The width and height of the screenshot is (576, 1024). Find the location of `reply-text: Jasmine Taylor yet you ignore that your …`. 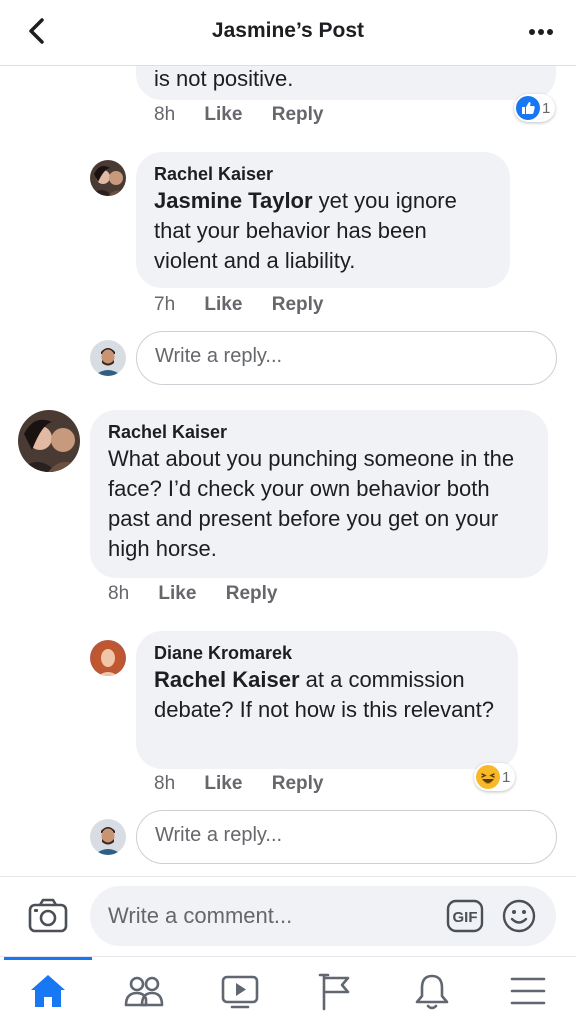

reply-text: Jasmine Taylor yet you ignore that your … is located at coordinates (323, 231).